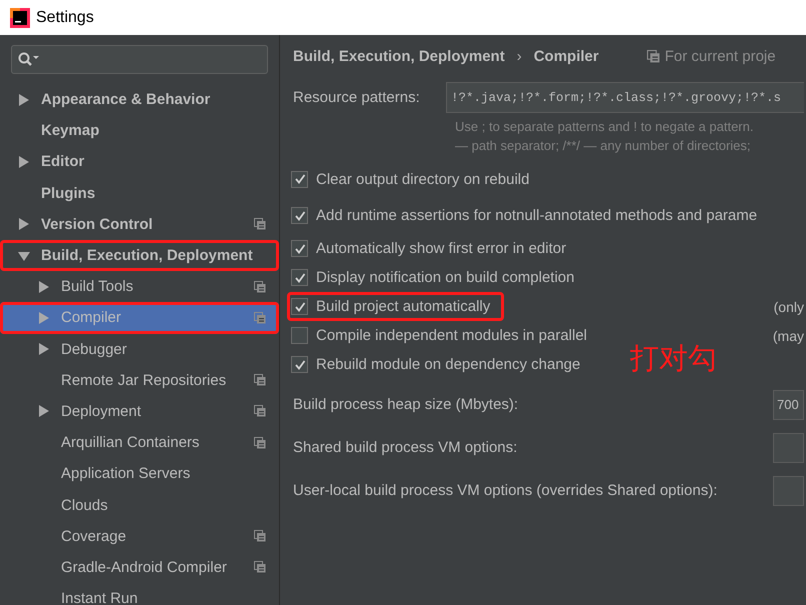  I want to click on field-label: Build process heap size (Mbytes):, so click(405, 404).